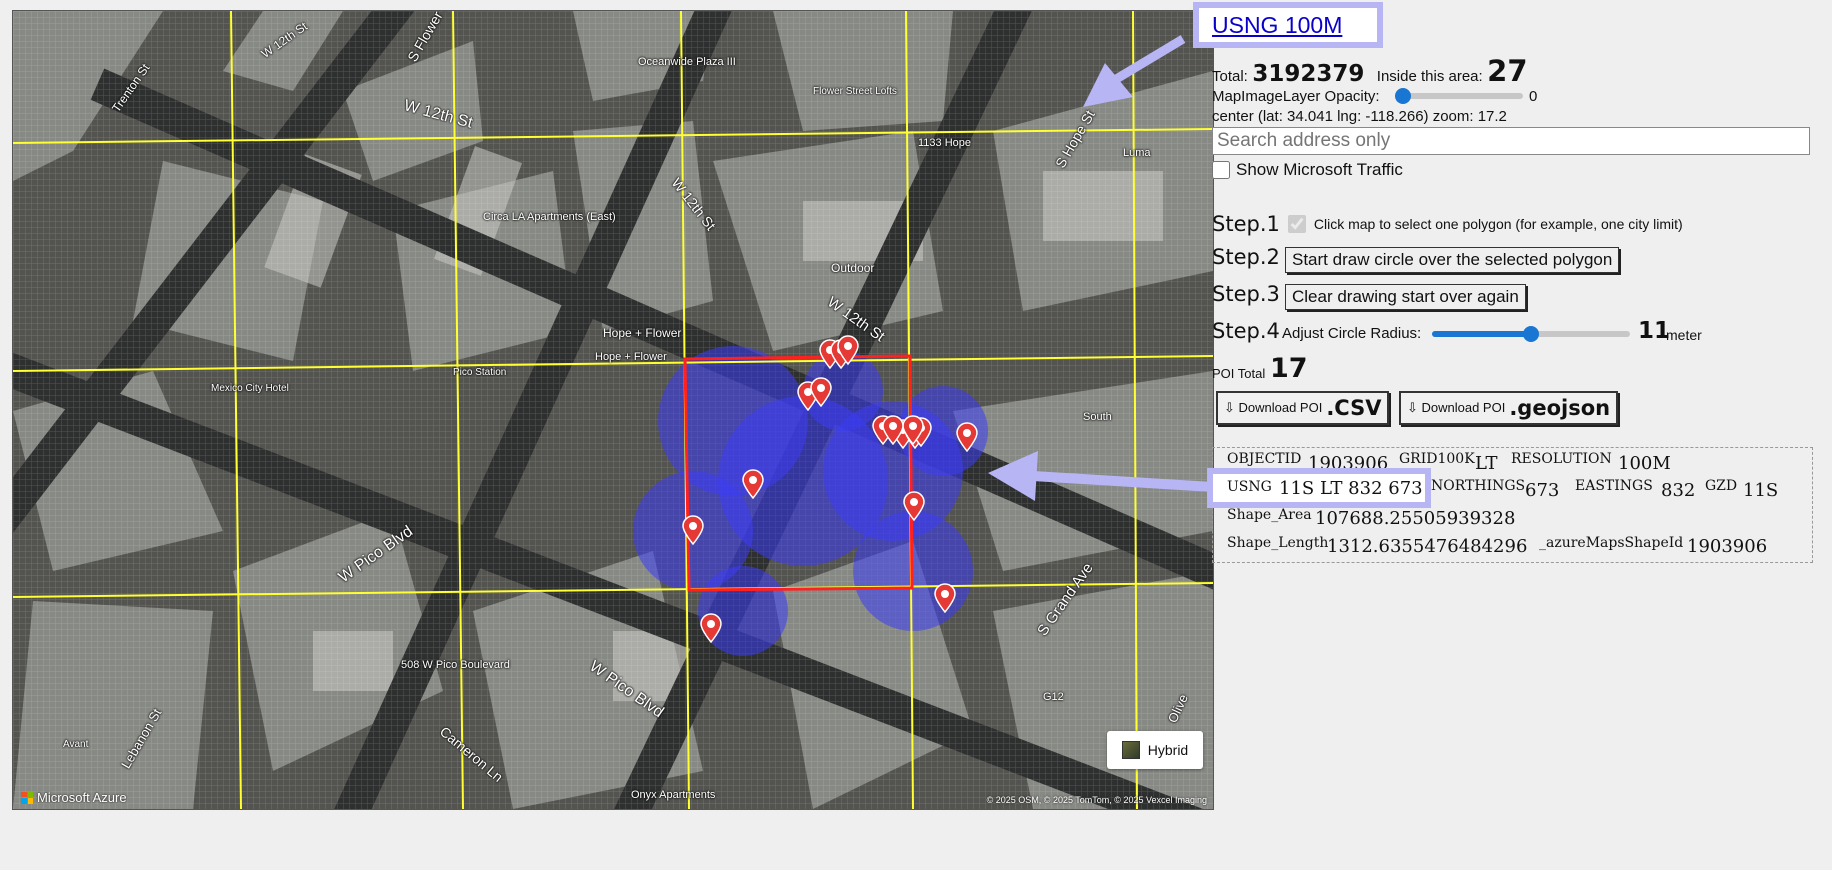  What do you see at coordinates (1230, 76) in the screenshot?
I see `total-label: Total:` at bounding box center [1230, 76].